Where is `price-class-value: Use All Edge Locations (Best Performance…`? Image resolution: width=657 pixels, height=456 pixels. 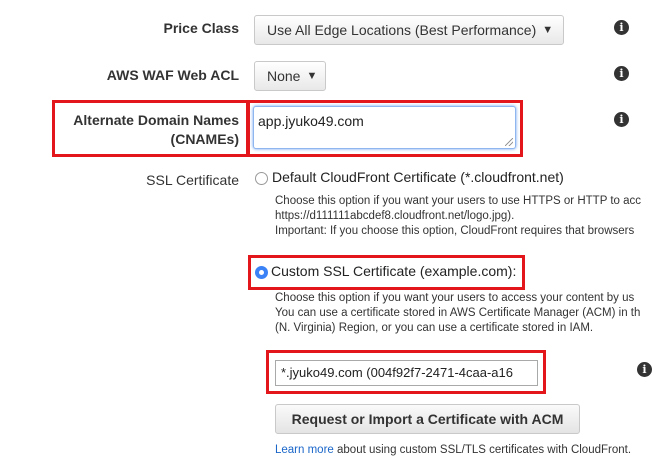 price-class-value: Use All Edge Locations (Best Performance… is located at coordinates (402, 30).